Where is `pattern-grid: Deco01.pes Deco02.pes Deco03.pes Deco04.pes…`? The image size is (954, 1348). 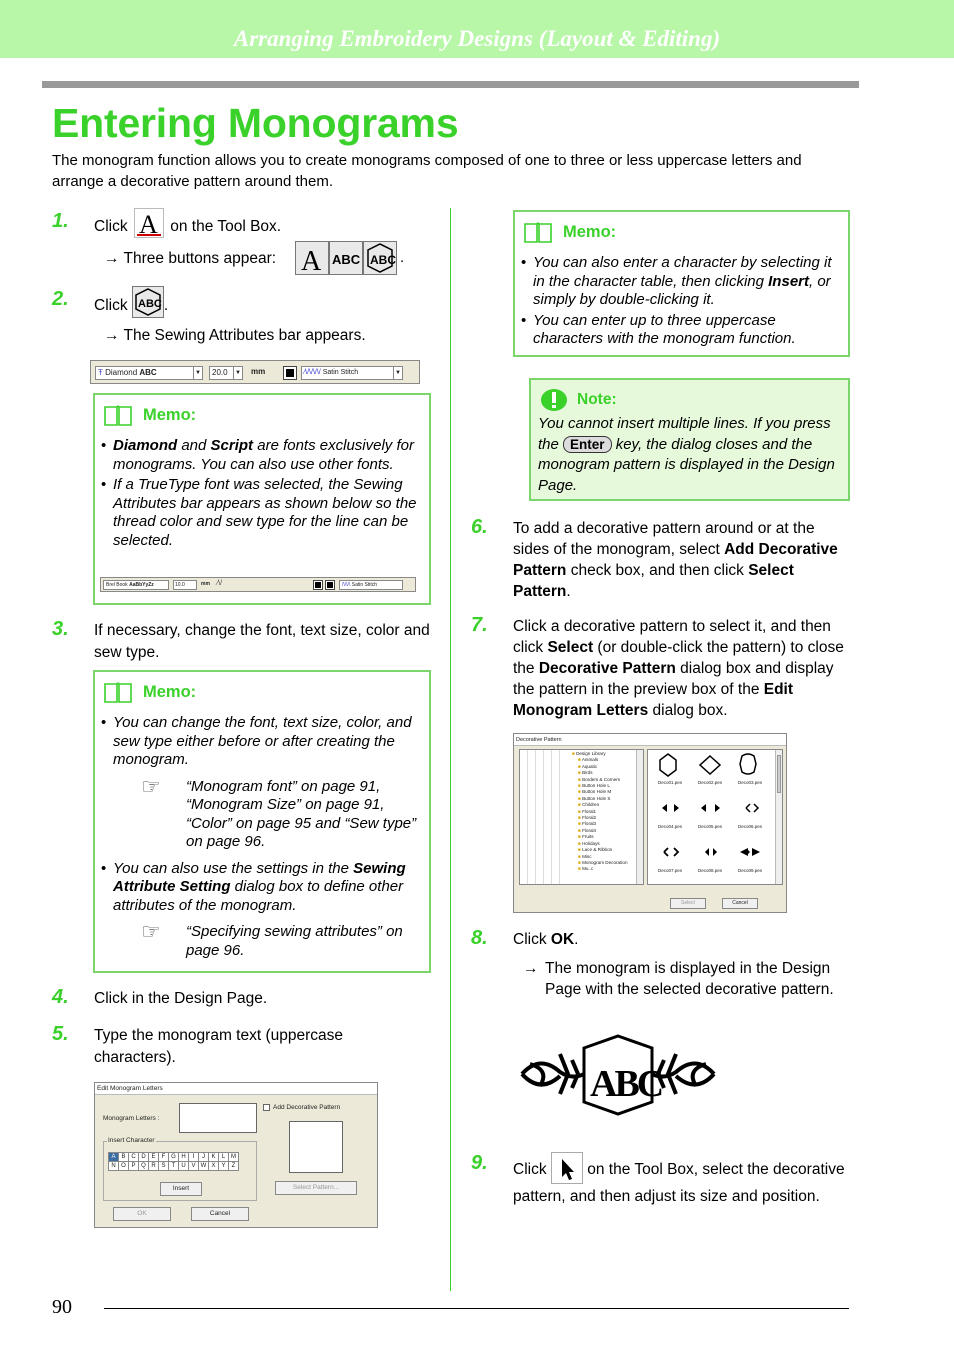 pattern-grid: Deco01.pes Deco02.pes Deco03.pes Deco04.pes… is located at coordinates (715, 817).